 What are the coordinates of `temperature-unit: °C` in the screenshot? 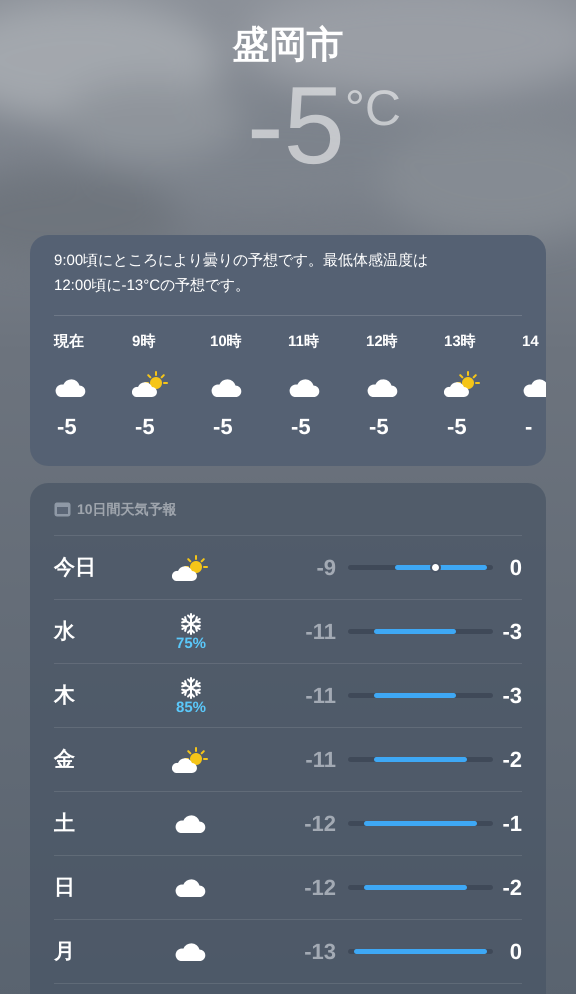 It's located at (372, 108).